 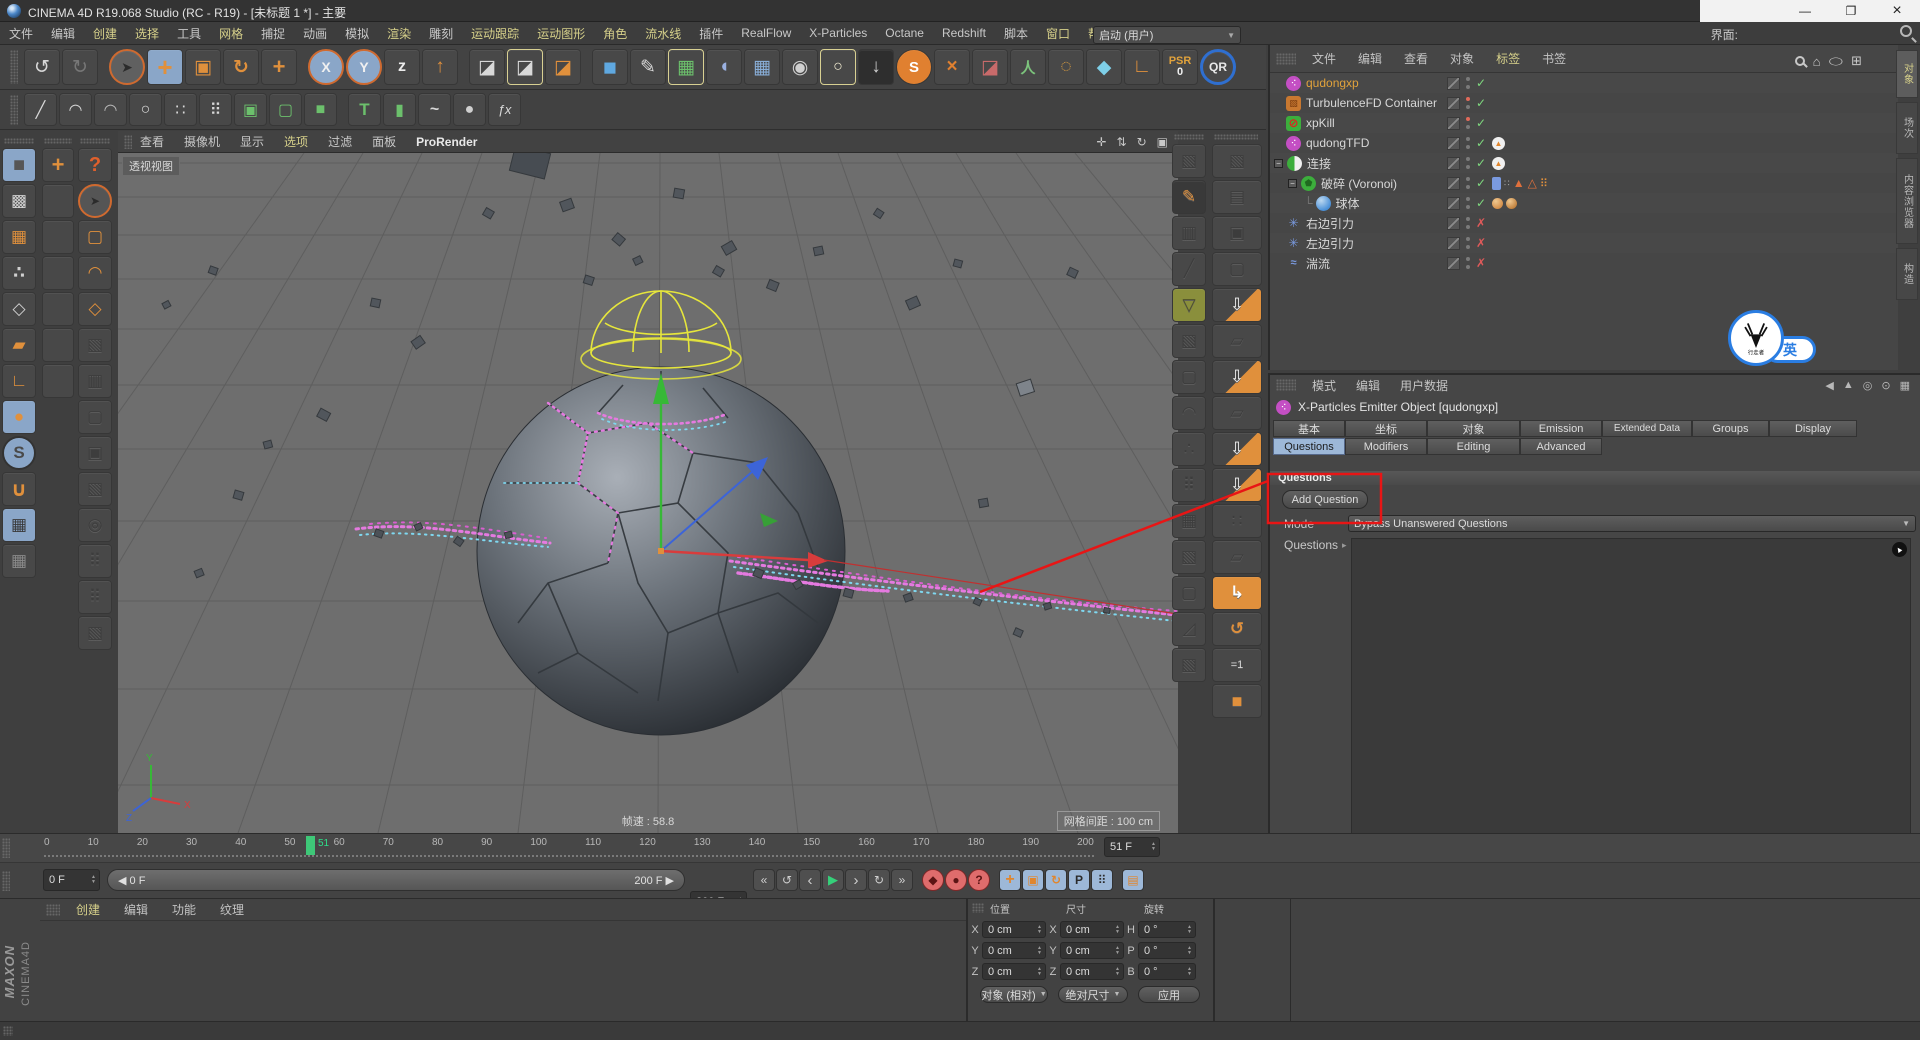 What do you see at coordinates (1237, 701) in the screenshot?
I see `orange-cube-icon: ■` at bounding box center [1237, 701].